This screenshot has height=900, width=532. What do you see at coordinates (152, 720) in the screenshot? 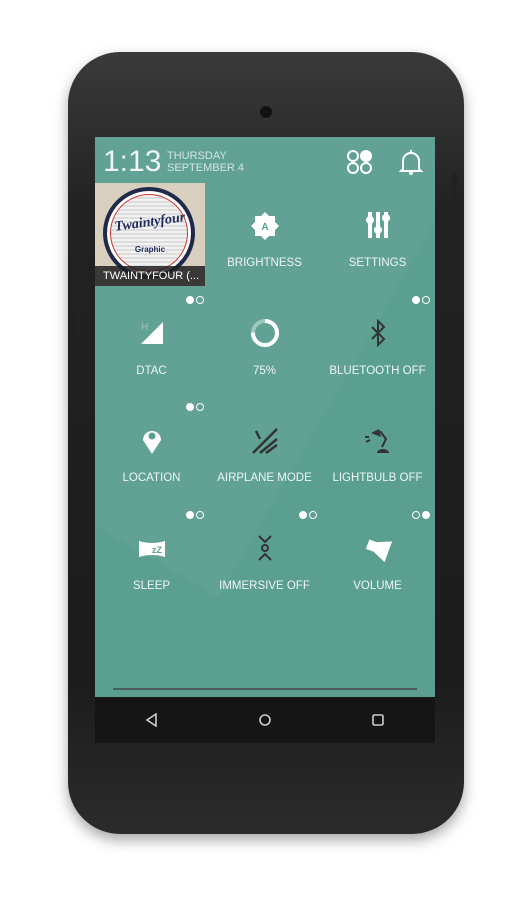
I see `back-icon` at bounding box center [152, 720].